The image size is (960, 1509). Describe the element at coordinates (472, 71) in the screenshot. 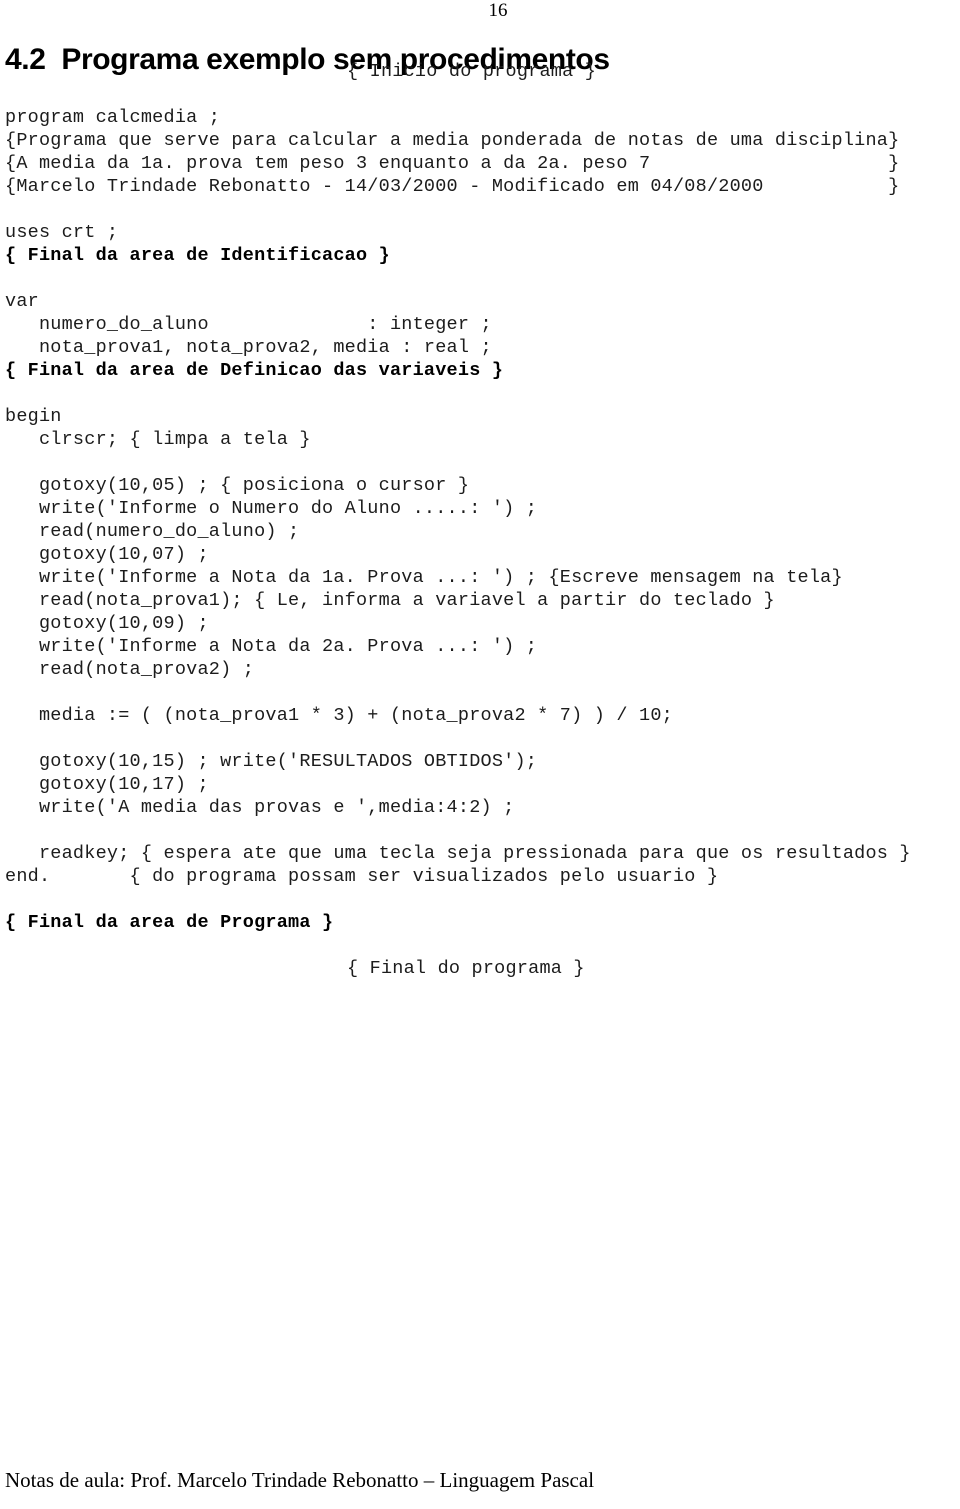

I see `code-line: { Inicio do programa }` at that location.